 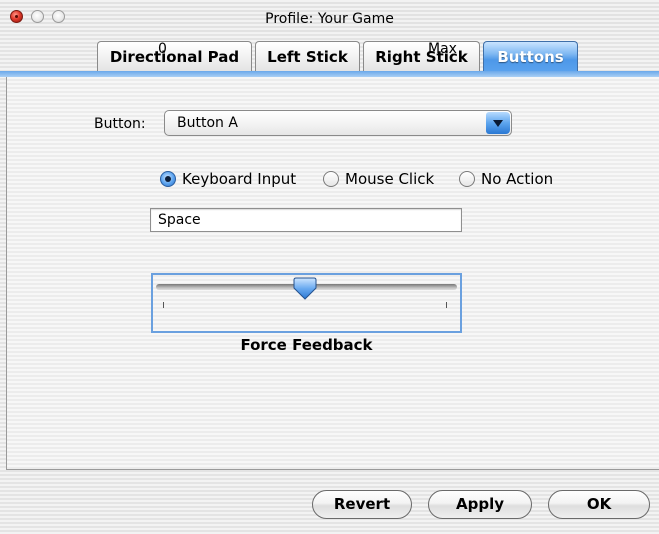 I want to click on slider-tick-max, so click(x=446, y=305).